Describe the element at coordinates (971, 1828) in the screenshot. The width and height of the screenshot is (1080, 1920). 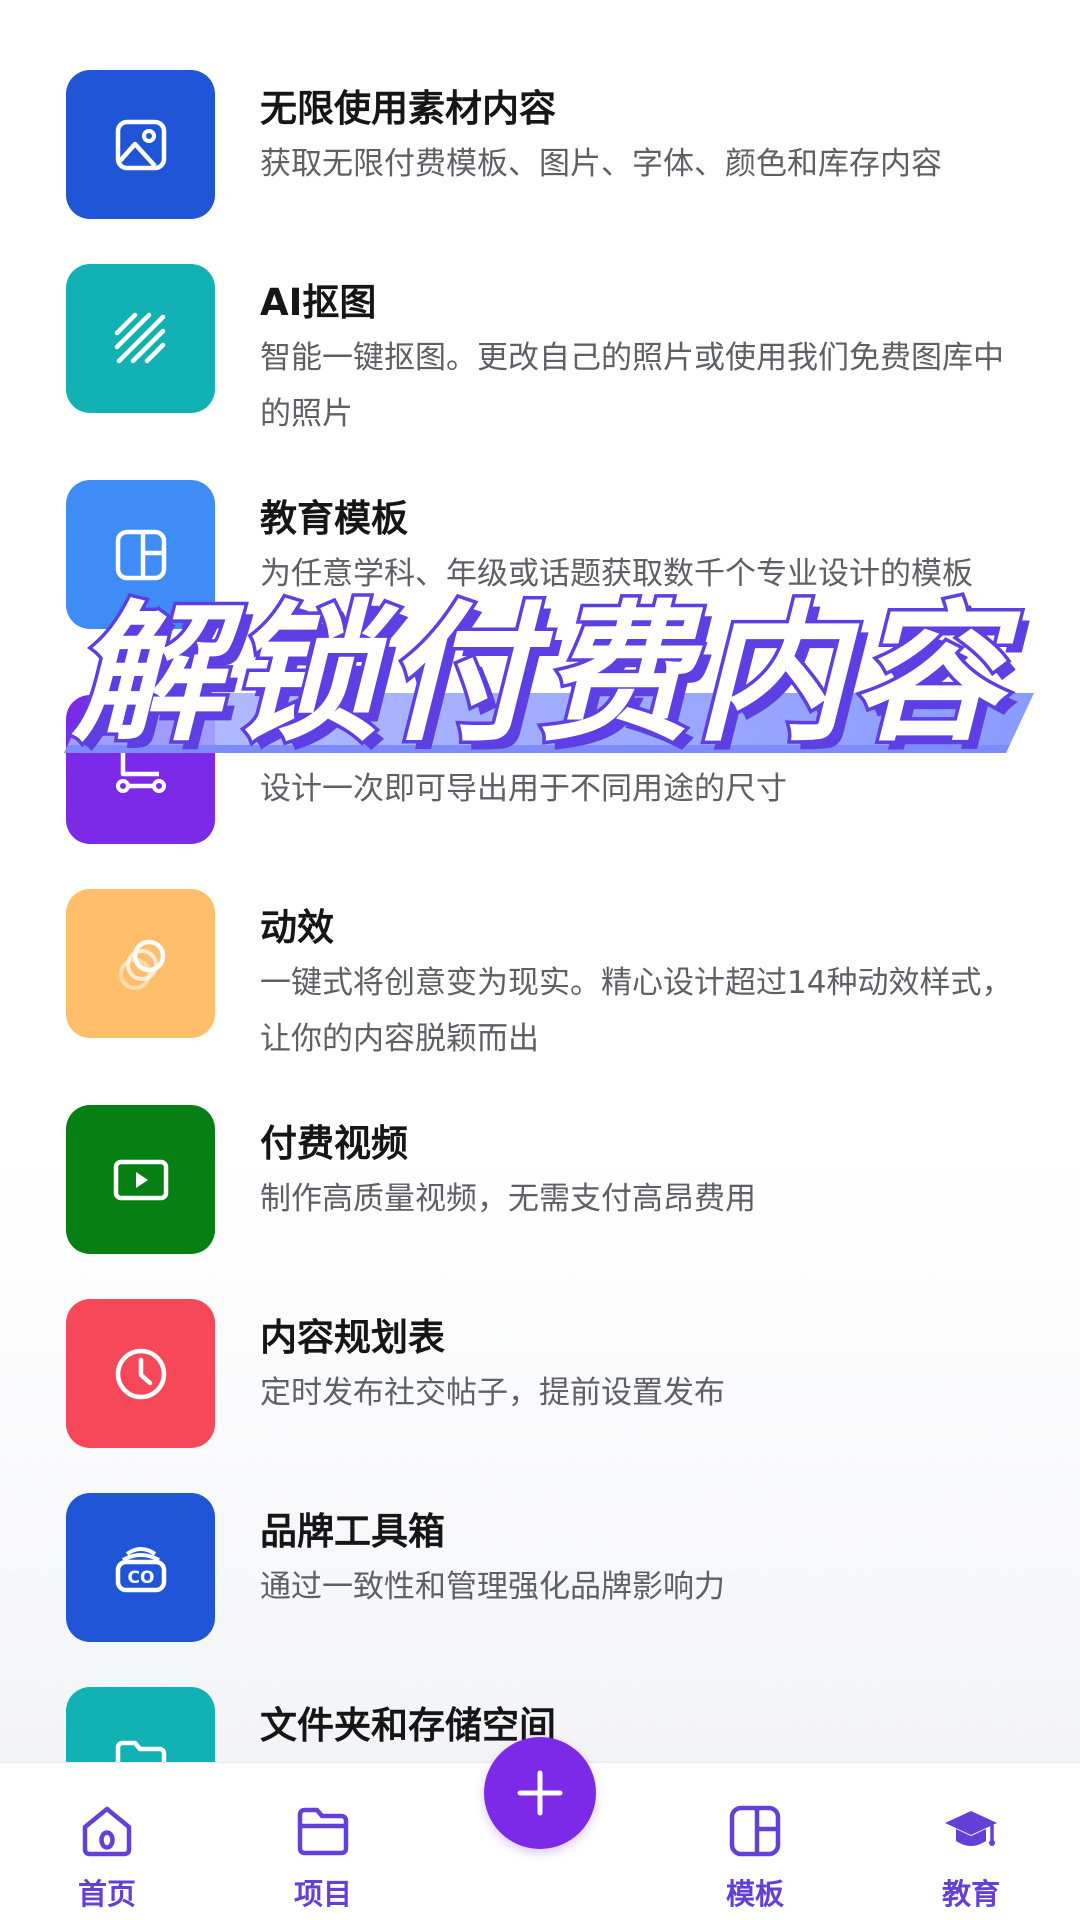
I see `graduation-cap-icon` at that location.